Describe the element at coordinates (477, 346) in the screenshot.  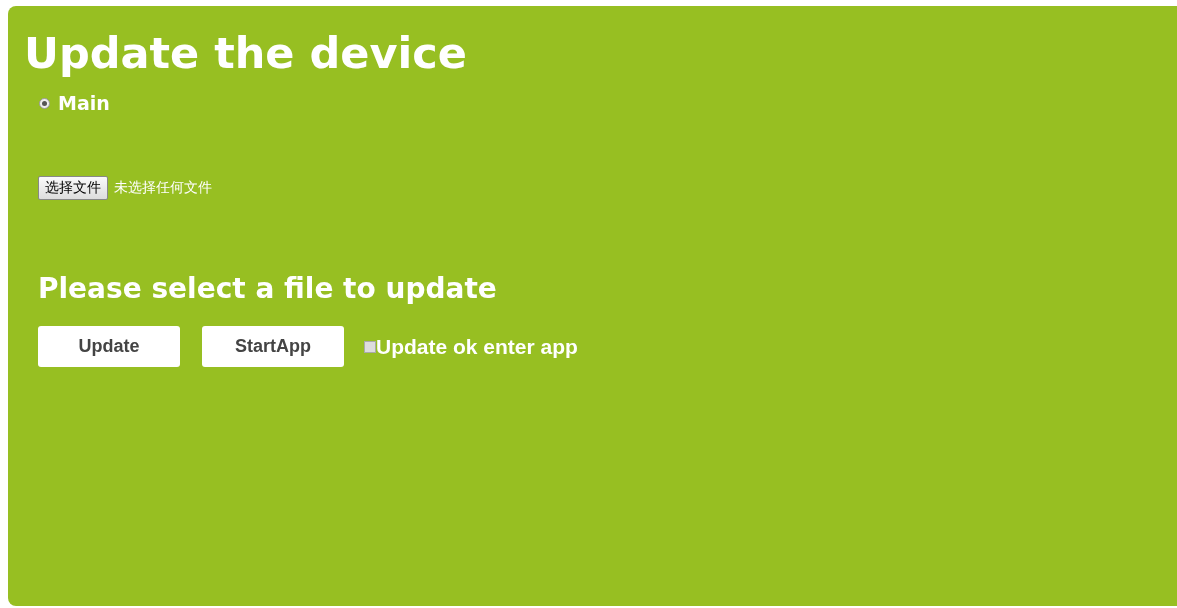
I see `checkbox-label: Update ok enter app` at that location.